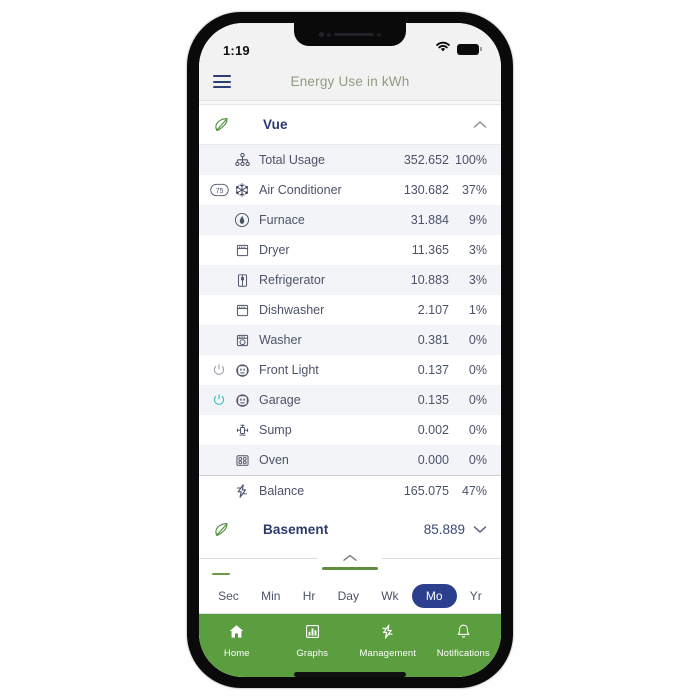  Describe the element at coordinates (474, 490) in the screenshot. I see `circuit-percent: 47%` at that location.